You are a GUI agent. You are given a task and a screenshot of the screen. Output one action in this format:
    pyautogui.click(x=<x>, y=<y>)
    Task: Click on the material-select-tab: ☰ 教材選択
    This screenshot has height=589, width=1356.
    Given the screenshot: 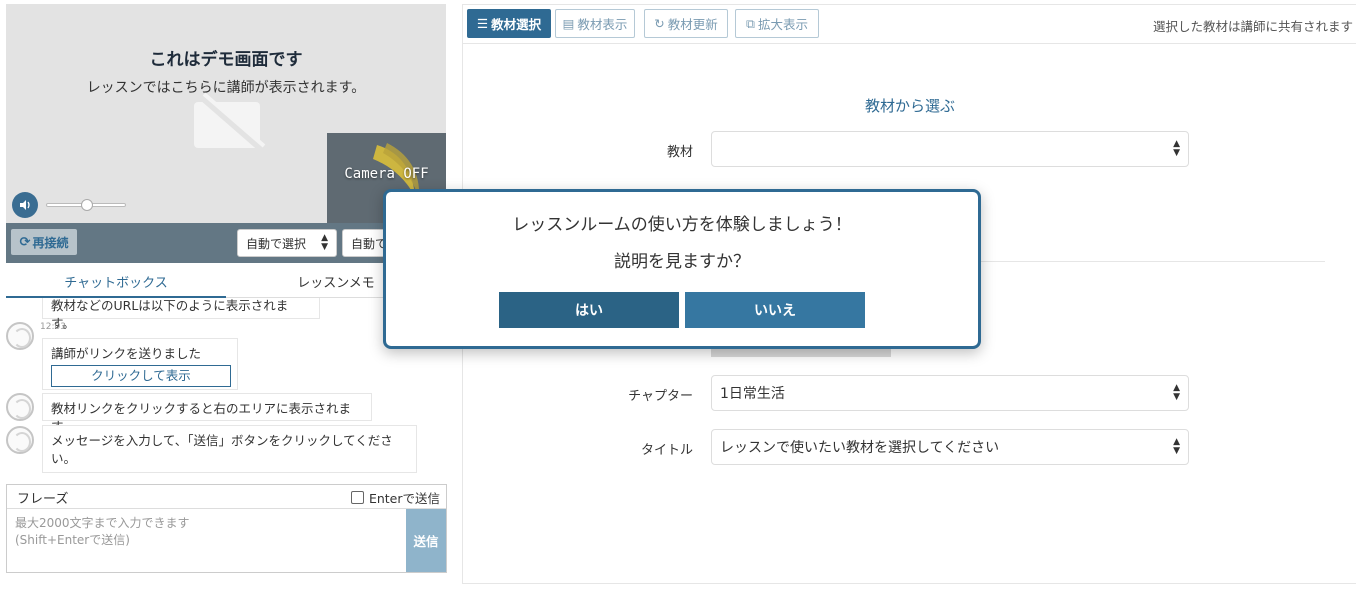 What is the action you would take?
    pyautogui.click(x=509, y=23)
    